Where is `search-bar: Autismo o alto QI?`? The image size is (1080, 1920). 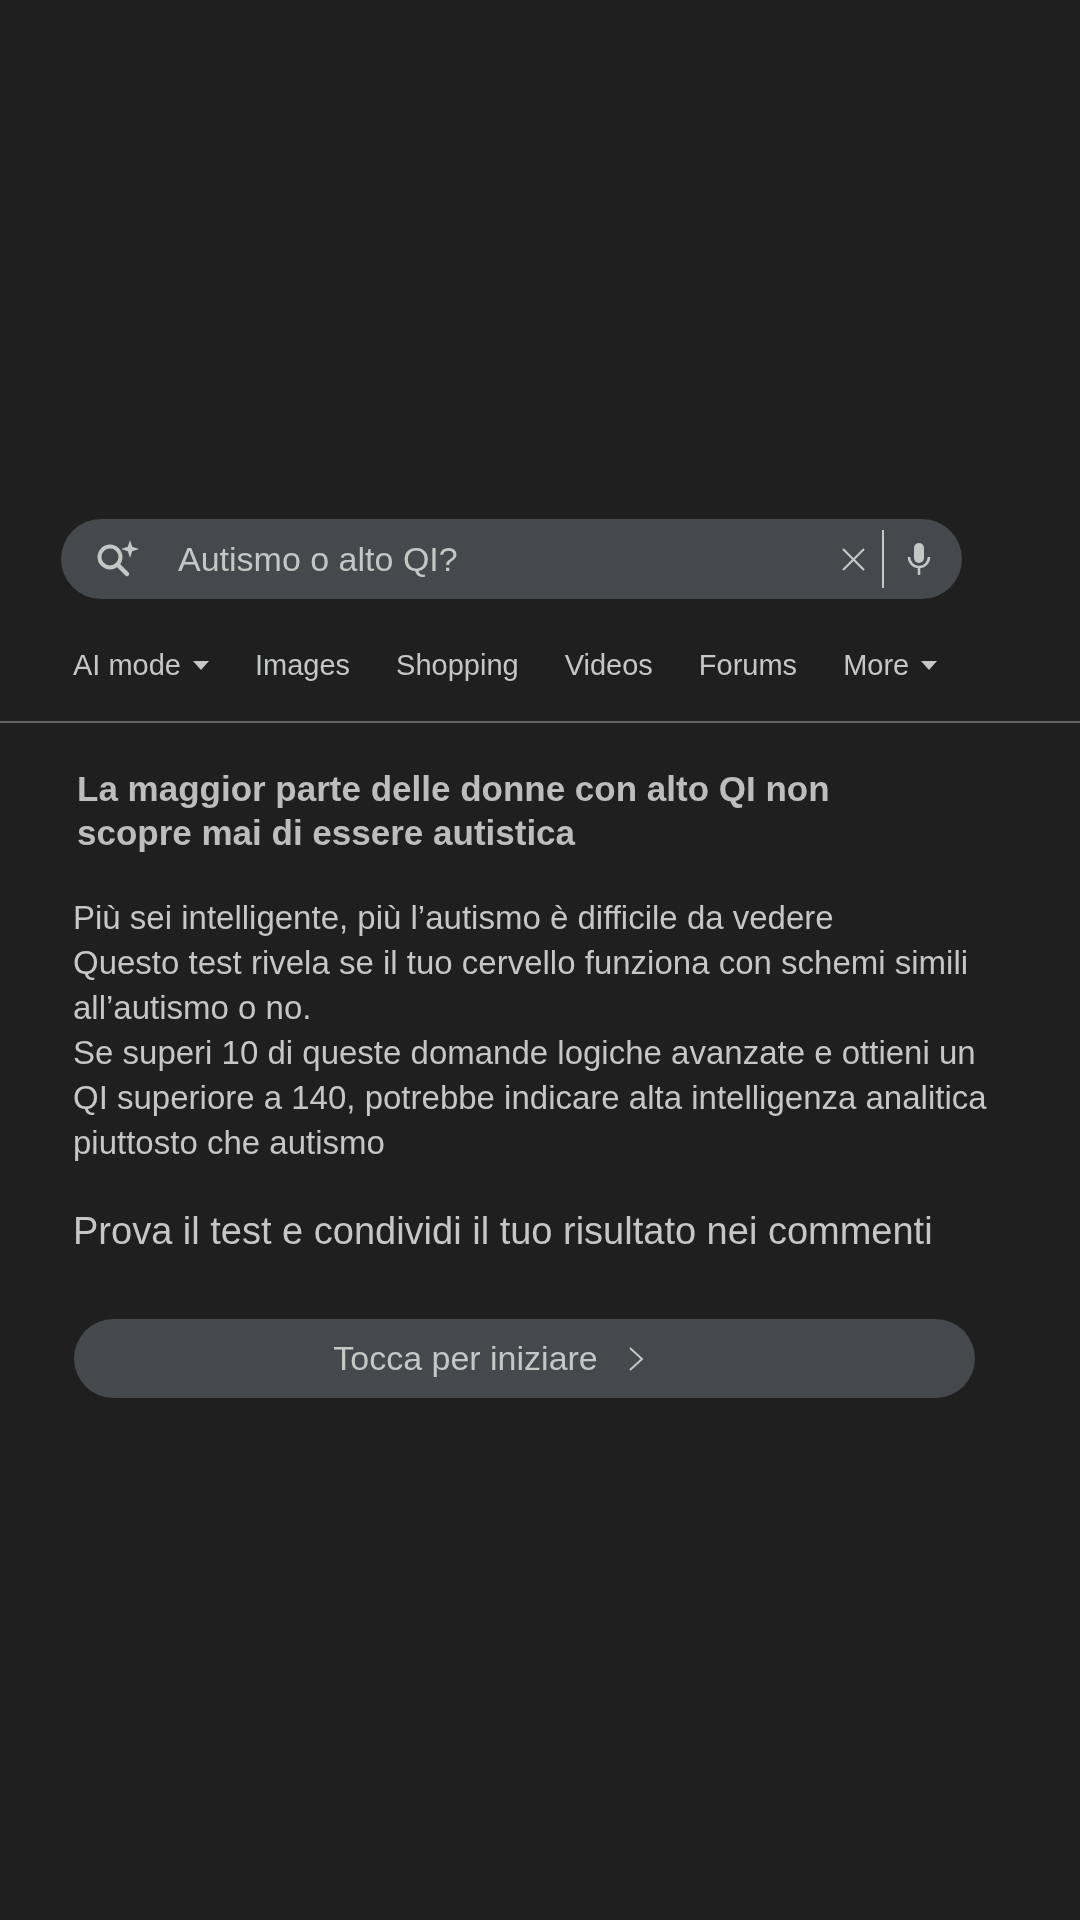
search-bar: Autismo o alto QI? is located at coordinates (511, 559).